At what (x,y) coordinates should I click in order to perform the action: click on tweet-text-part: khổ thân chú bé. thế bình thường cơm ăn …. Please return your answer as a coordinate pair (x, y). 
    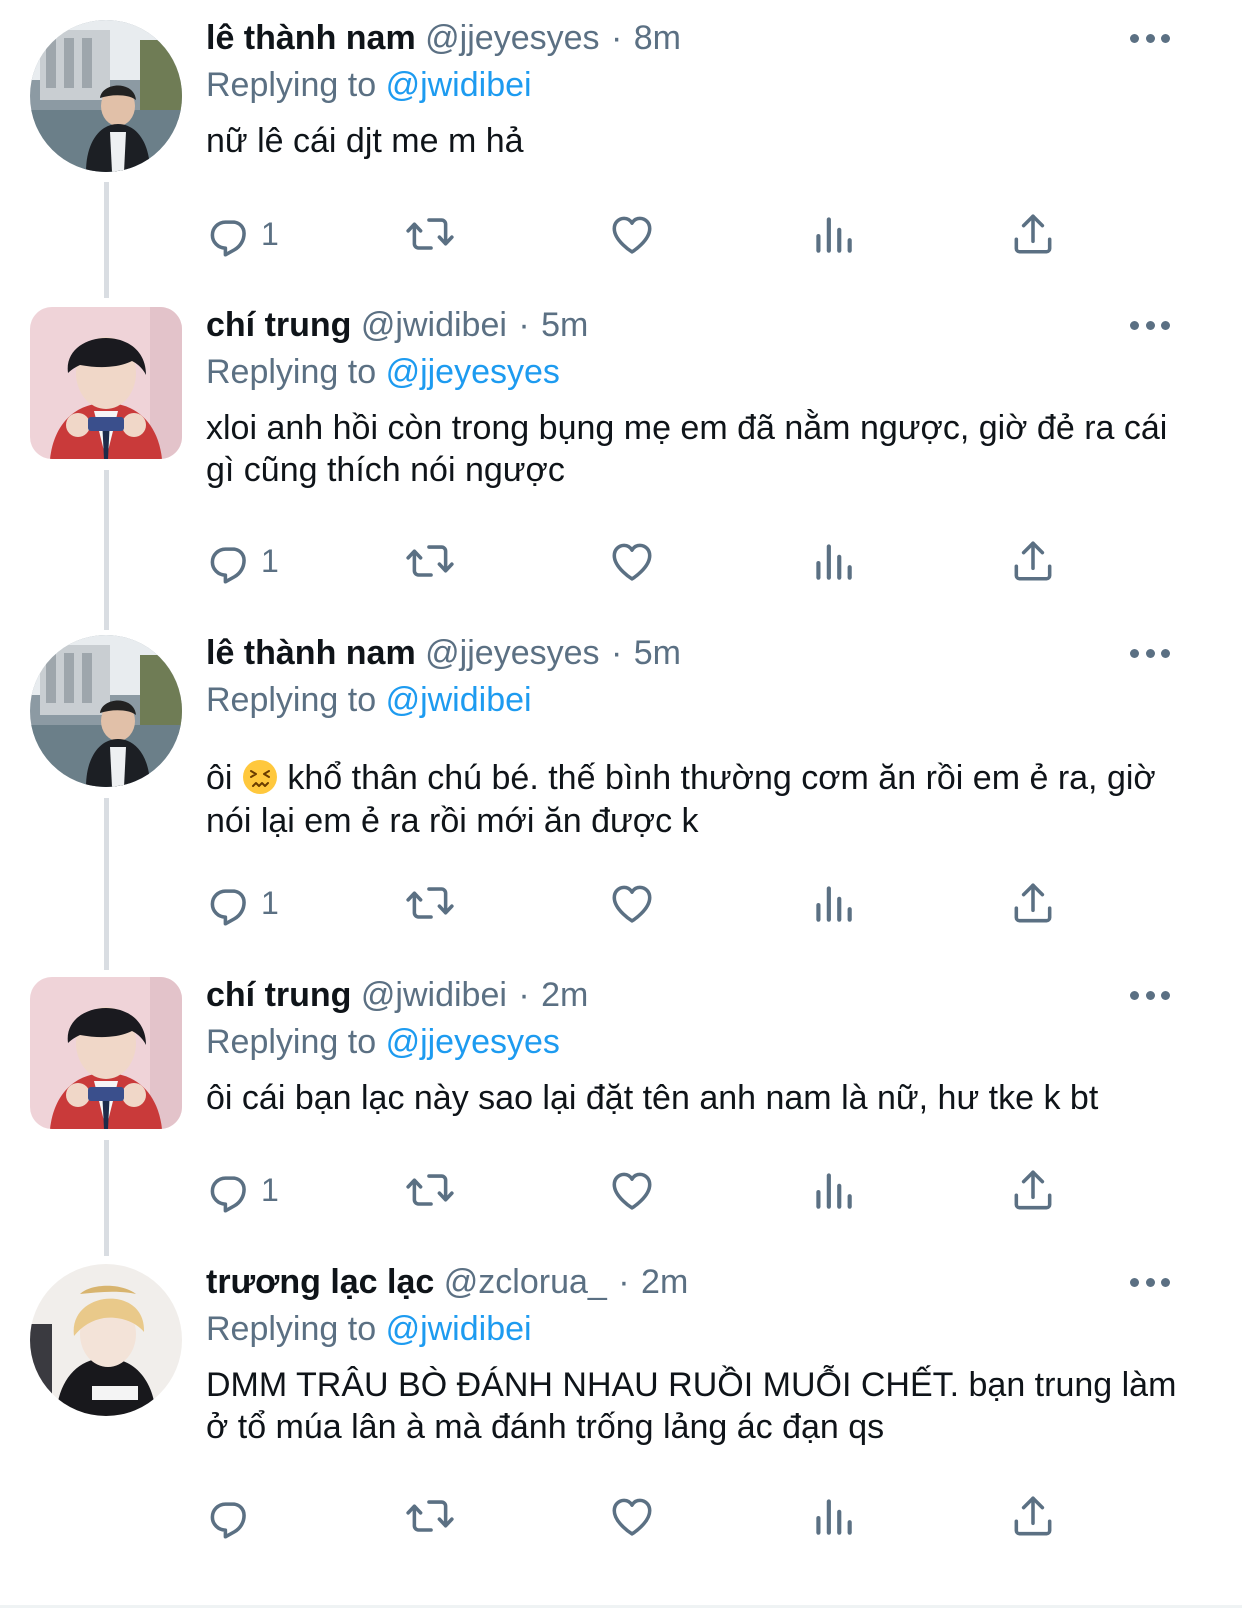
    Looking at the image, I should click on (681, 799).